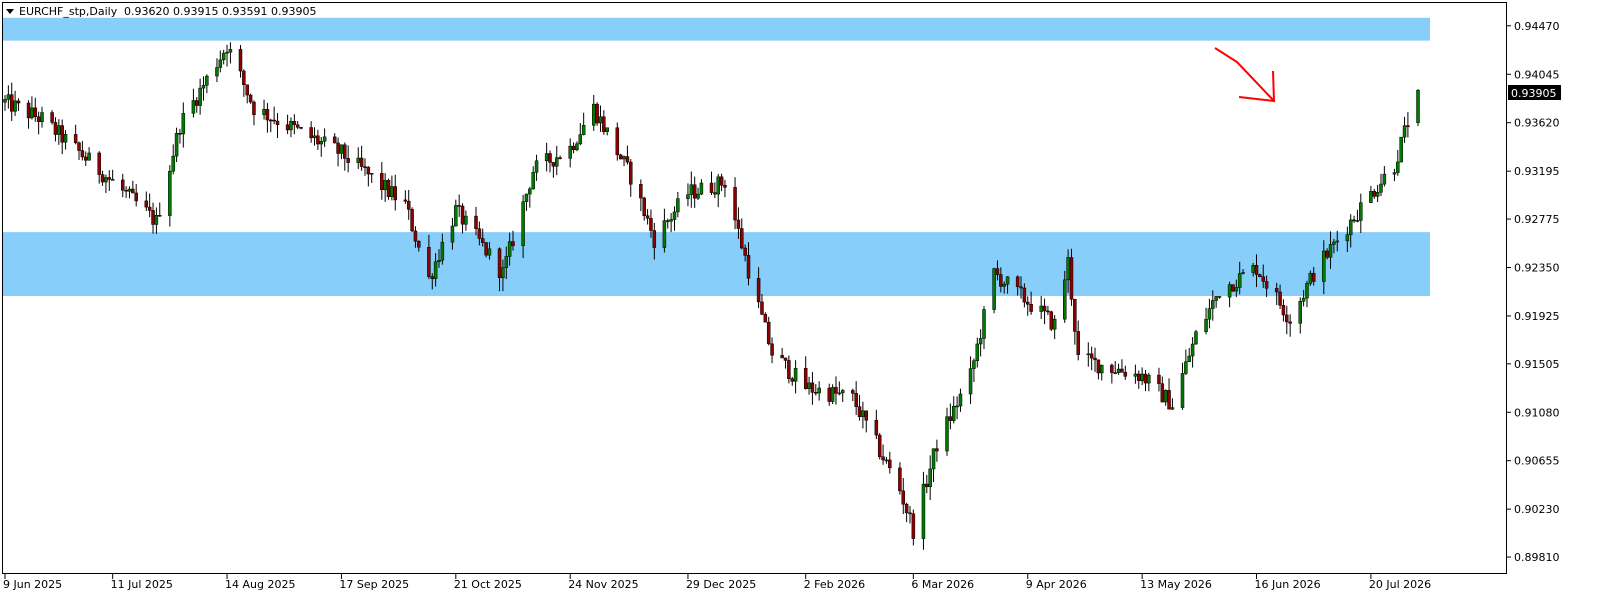 This screenshot has width=1604, height=615. I want to click on x-tick-label: 13 May 2026, so click(1176, 584).